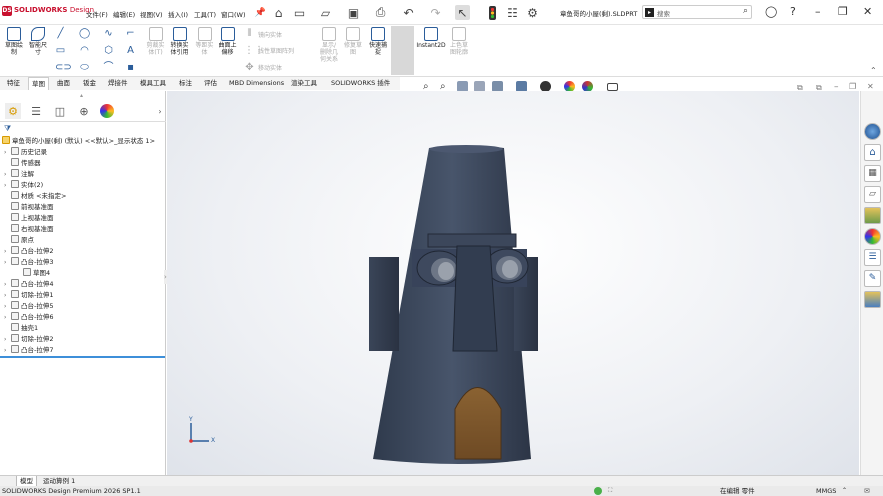  What do you see at coordinates (28, 262) in the screenshot?
I see `tree-item: › 凸台-拉伸3` at bounding box center [28, 262].